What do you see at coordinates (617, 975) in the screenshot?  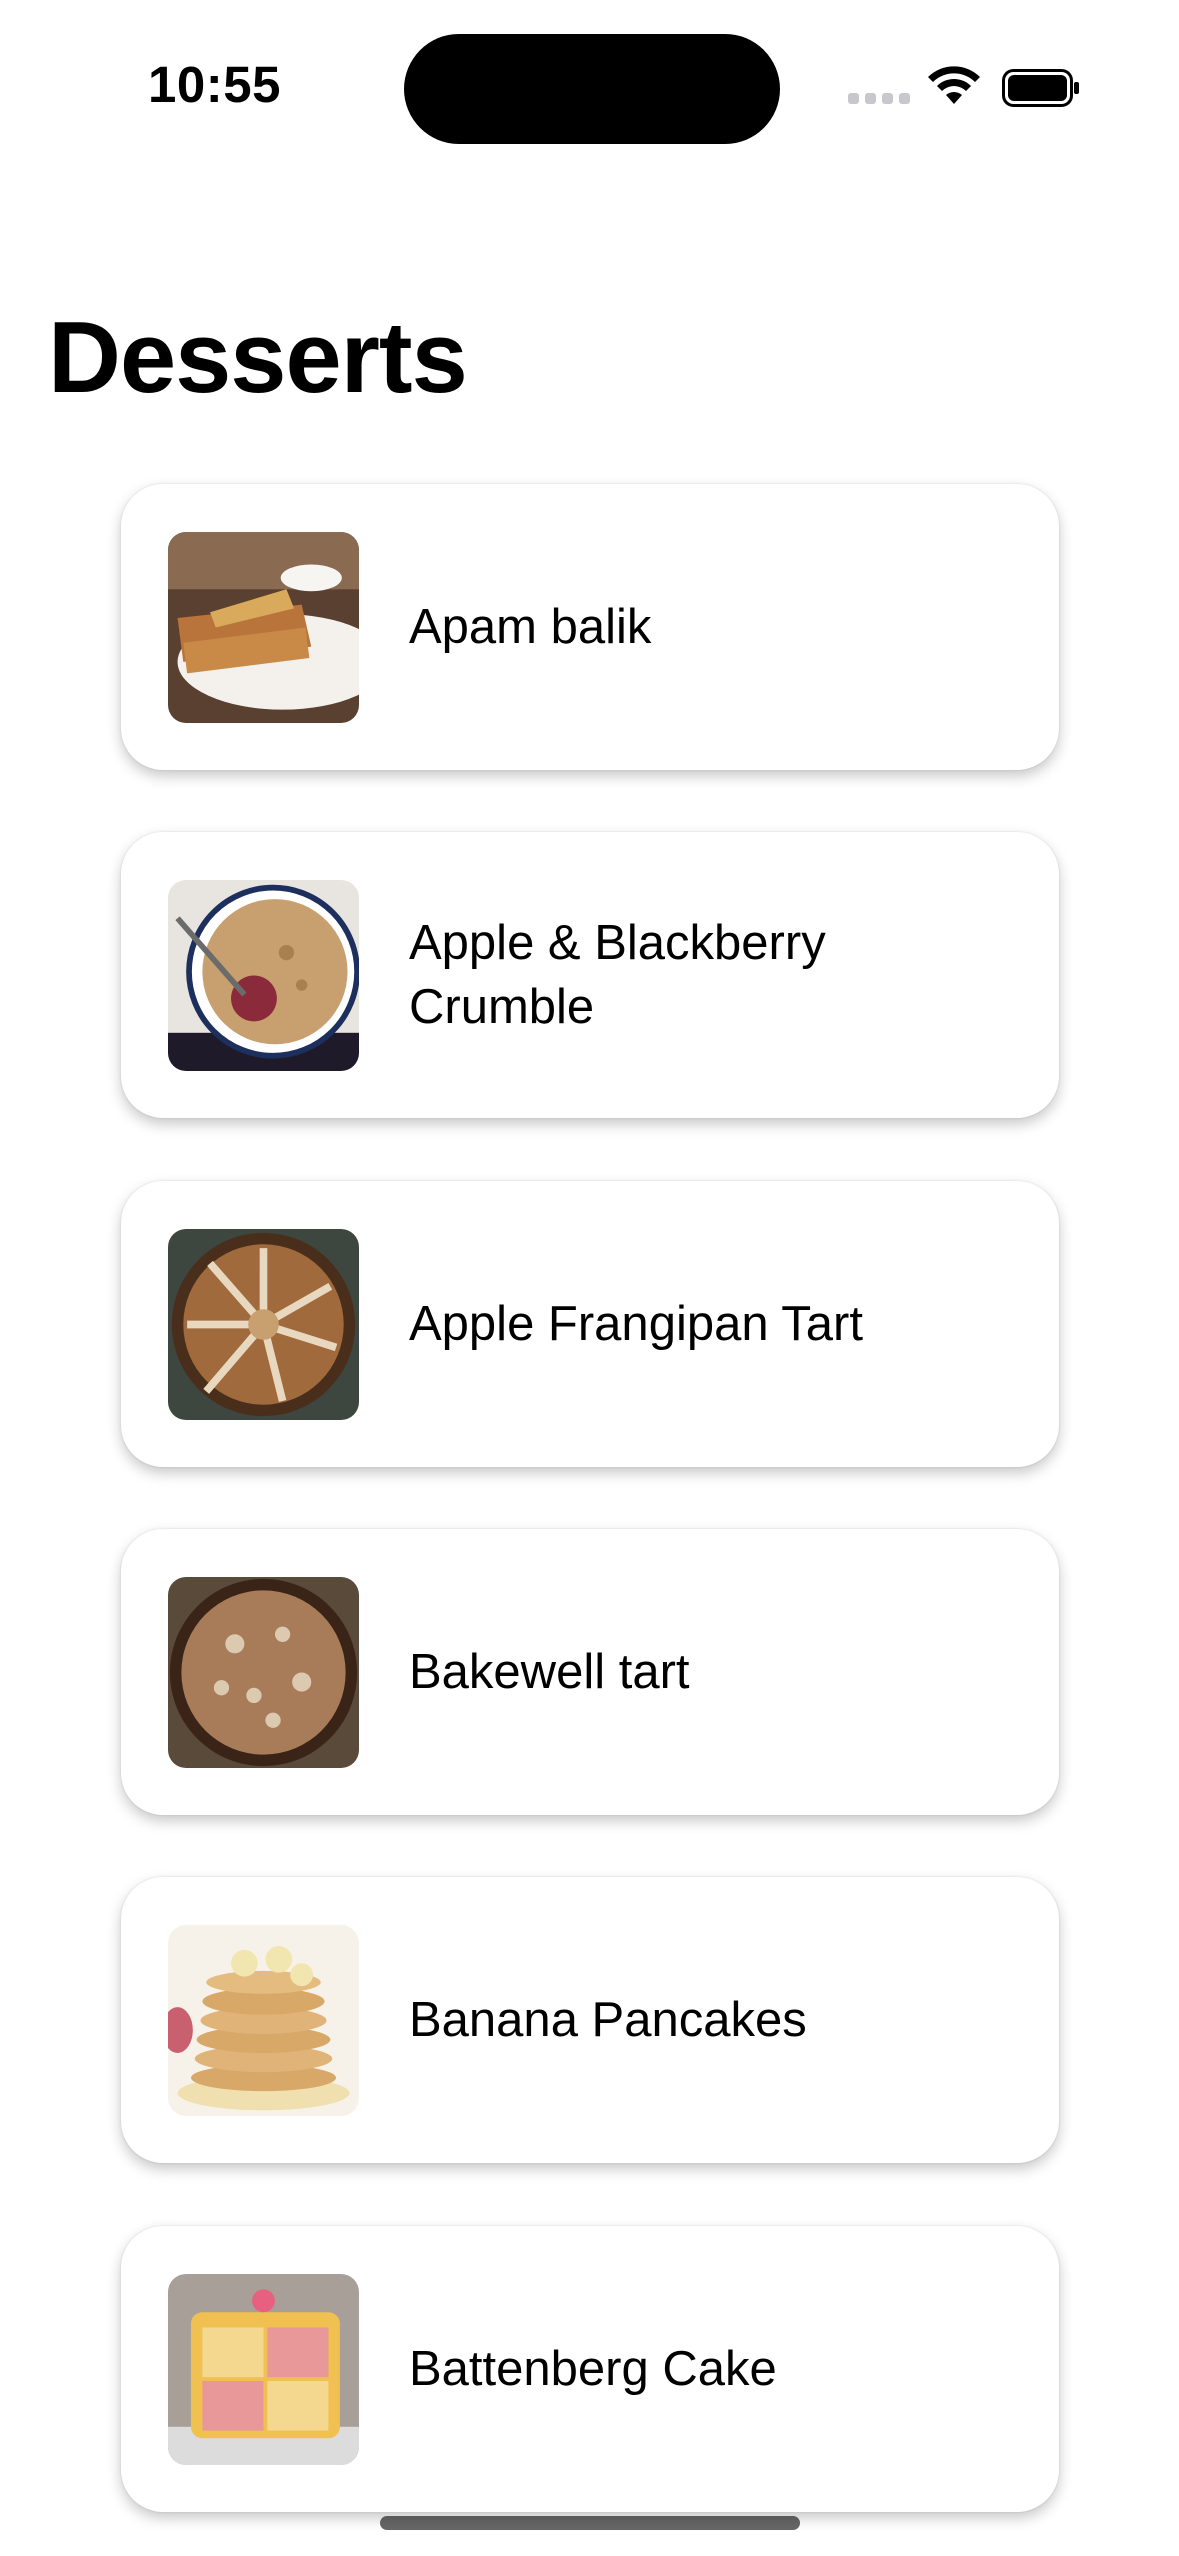 I see `dessert-name: Apple & Blackberry Crumble` at bounding box center [617, 975].